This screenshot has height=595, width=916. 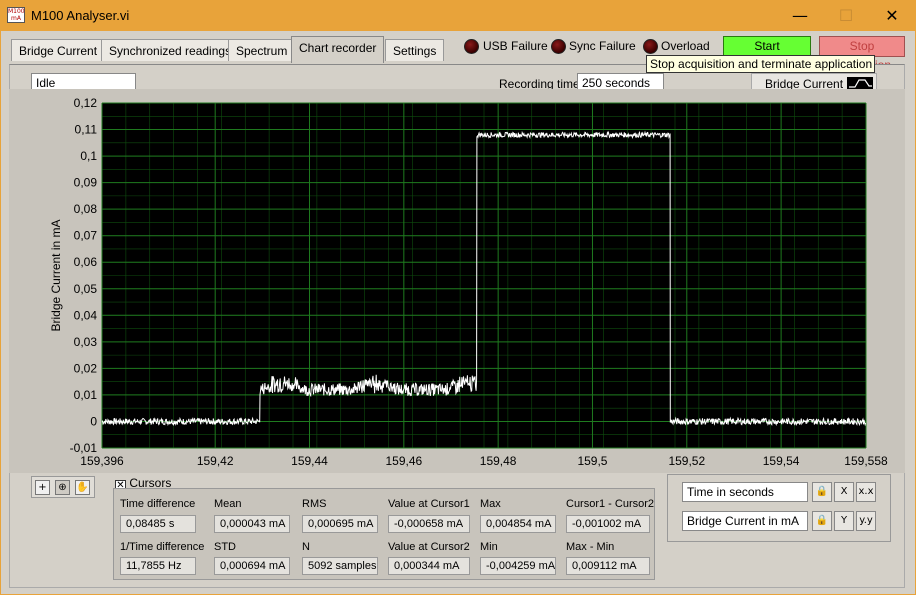 I want to click on measure-label: Value at Cursor1, so click(x=429, y=504).